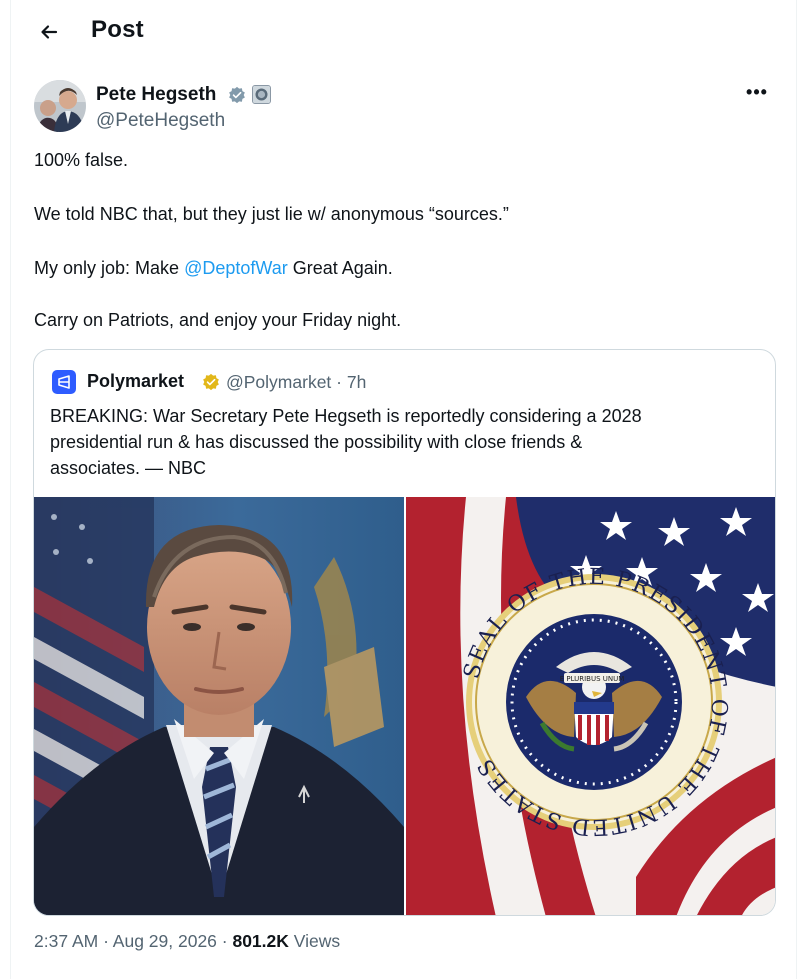 The image size is (800, 979). I want to click on author-name: Pete Hegseth, so click(156, 95).